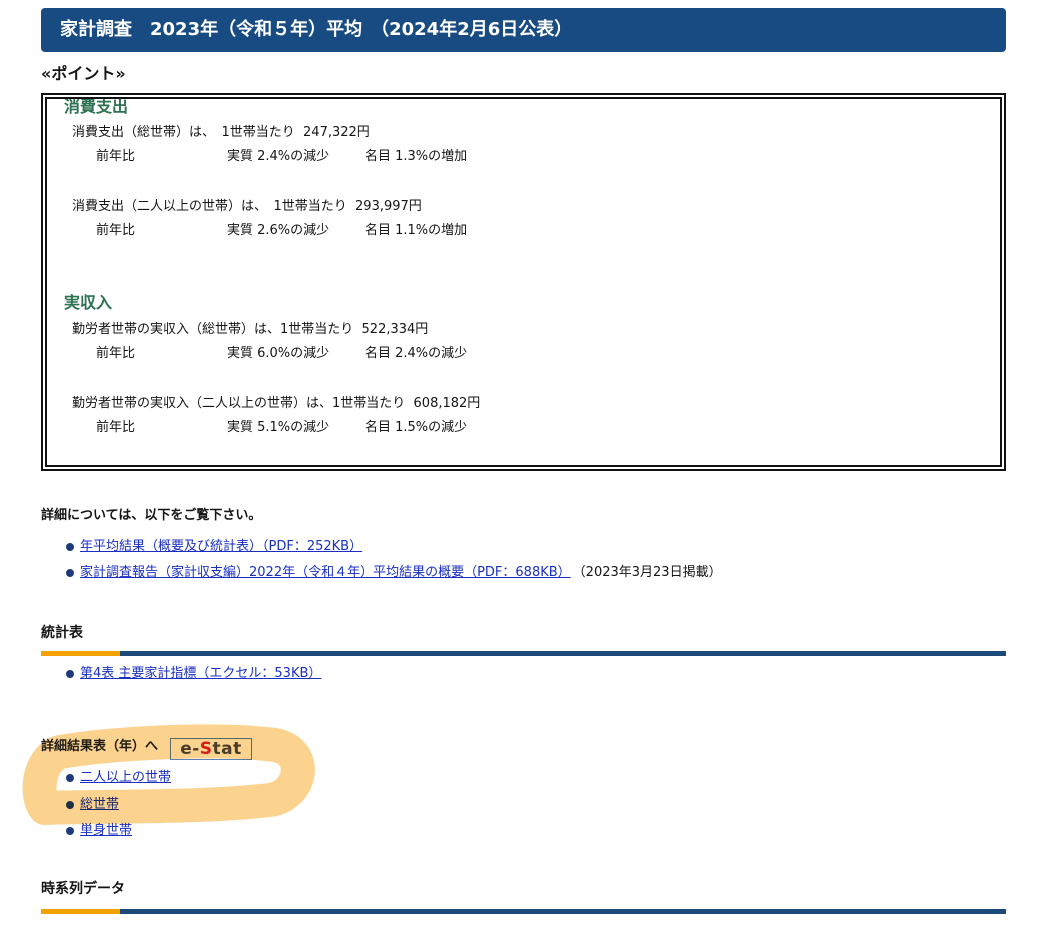 The width and height of the screenshot is (1042, 935). What do you see at coordinates (250, 329) in the screenshot?
I see `income-total-summary: 勤労者世帯の実収入（総世帯）は、1世帯当たり 522,334円` at bounding box center [250, 329].